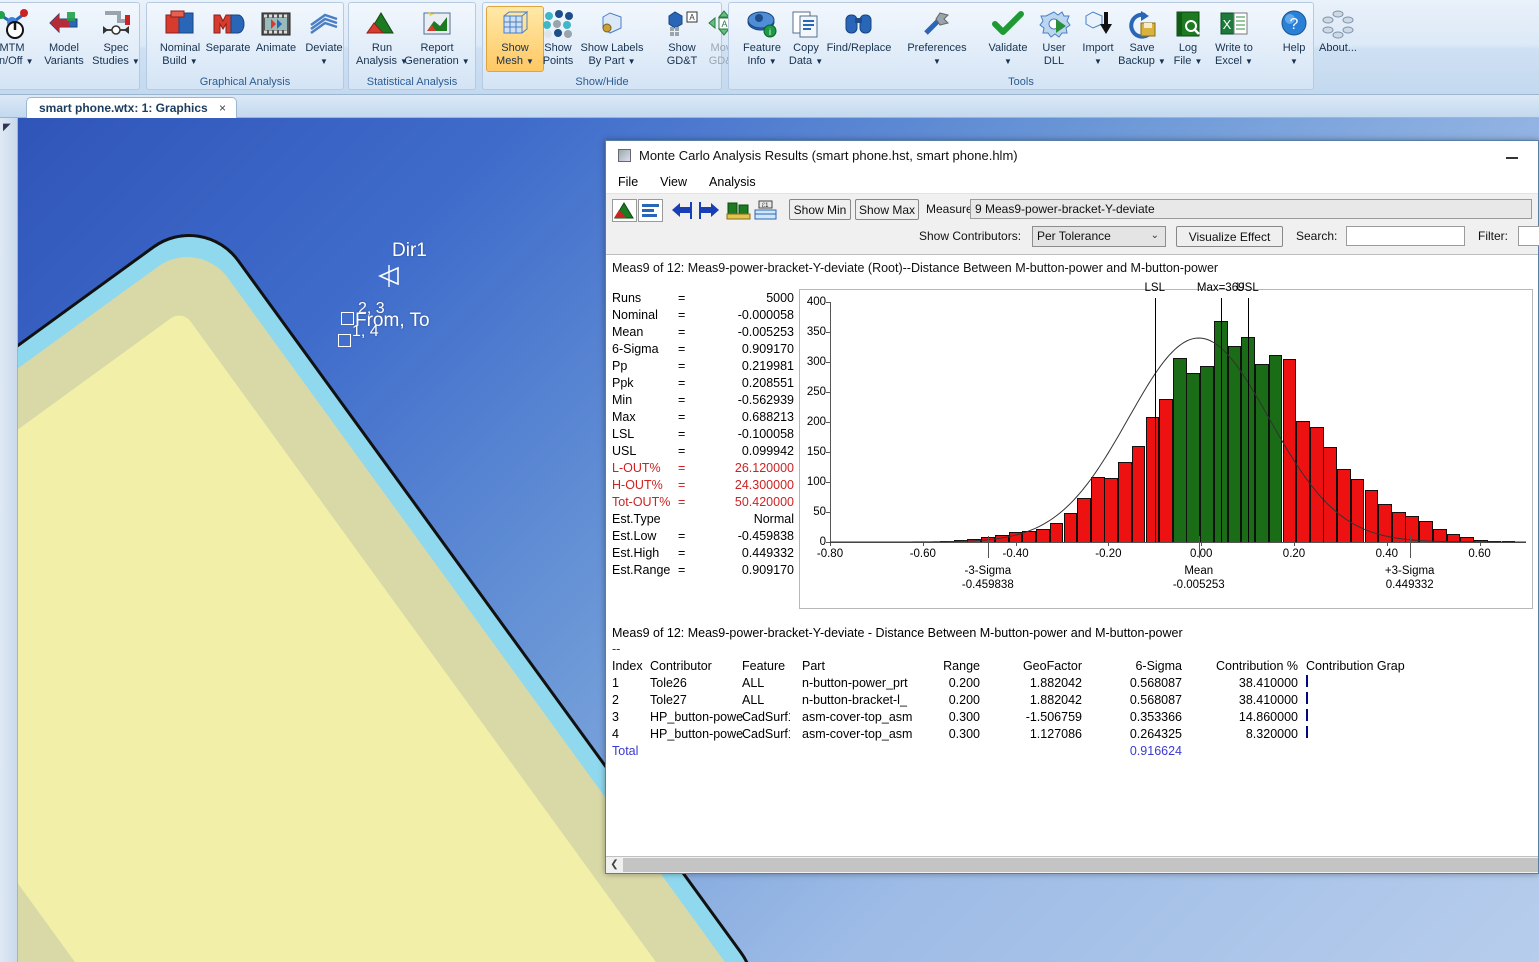  Describe the element at coordinates (64, 40) in the screenshot. I see `ribbon-button-model-variants: Model Variants` at that location.